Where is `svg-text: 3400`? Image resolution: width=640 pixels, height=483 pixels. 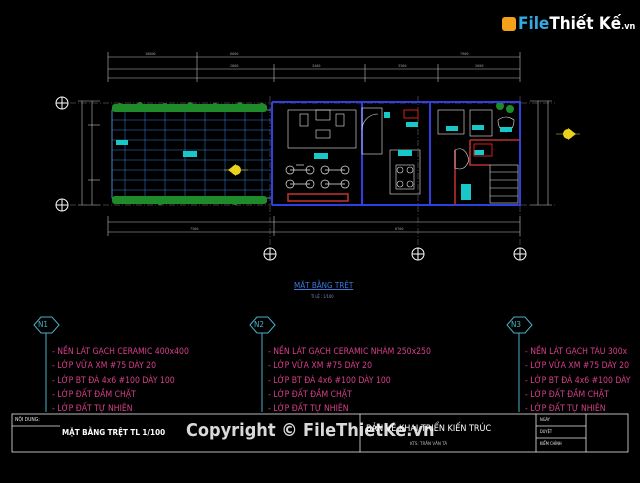 svg-text: 3400 is located at coordinates (316, 66).